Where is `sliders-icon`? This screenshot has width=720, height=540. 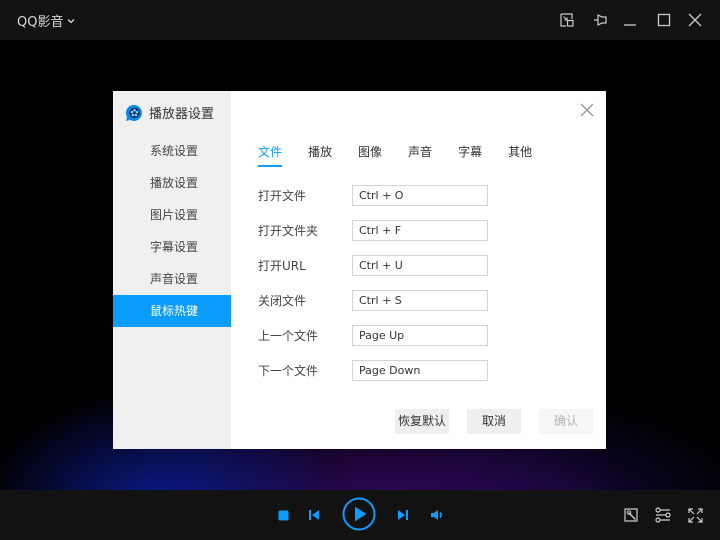 sliders-icon is located at coordinates (663, 515).